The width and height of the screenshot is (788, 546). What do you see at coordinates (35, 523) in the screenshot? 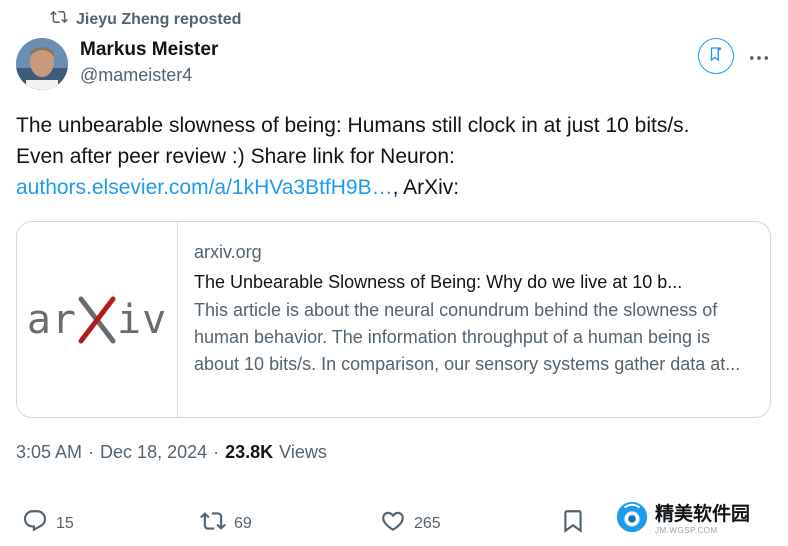
I see `reply-icon` at bounding box center [35, 523].